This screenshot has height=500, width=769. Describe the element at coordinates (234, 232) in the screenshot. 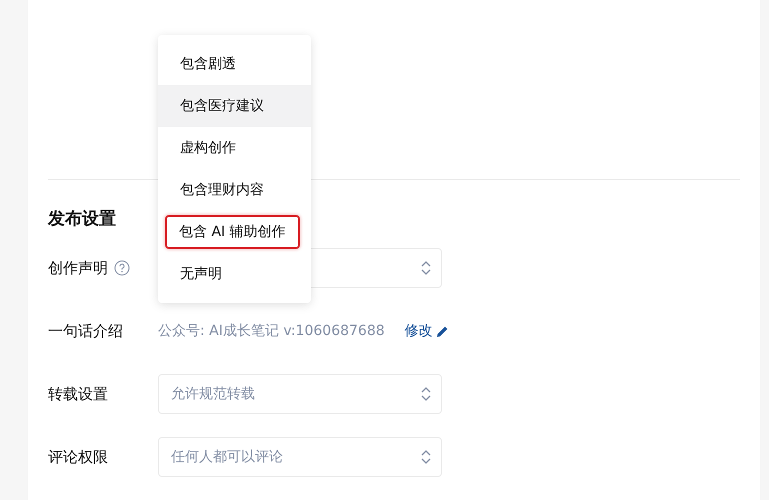

I see `menu-item: 包含 AI 辅助创作` at that location.